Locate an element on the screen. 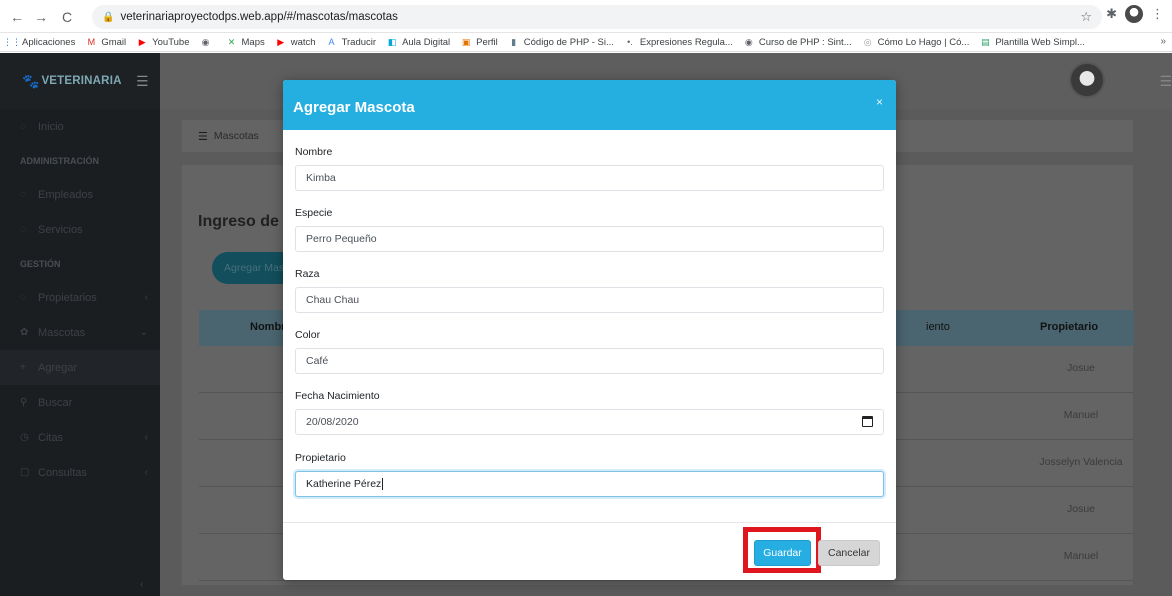 The width and height of the screenshot is (1172, 596). sidebar-item-agregar: + Agregar is located at coordinates (80, 367).